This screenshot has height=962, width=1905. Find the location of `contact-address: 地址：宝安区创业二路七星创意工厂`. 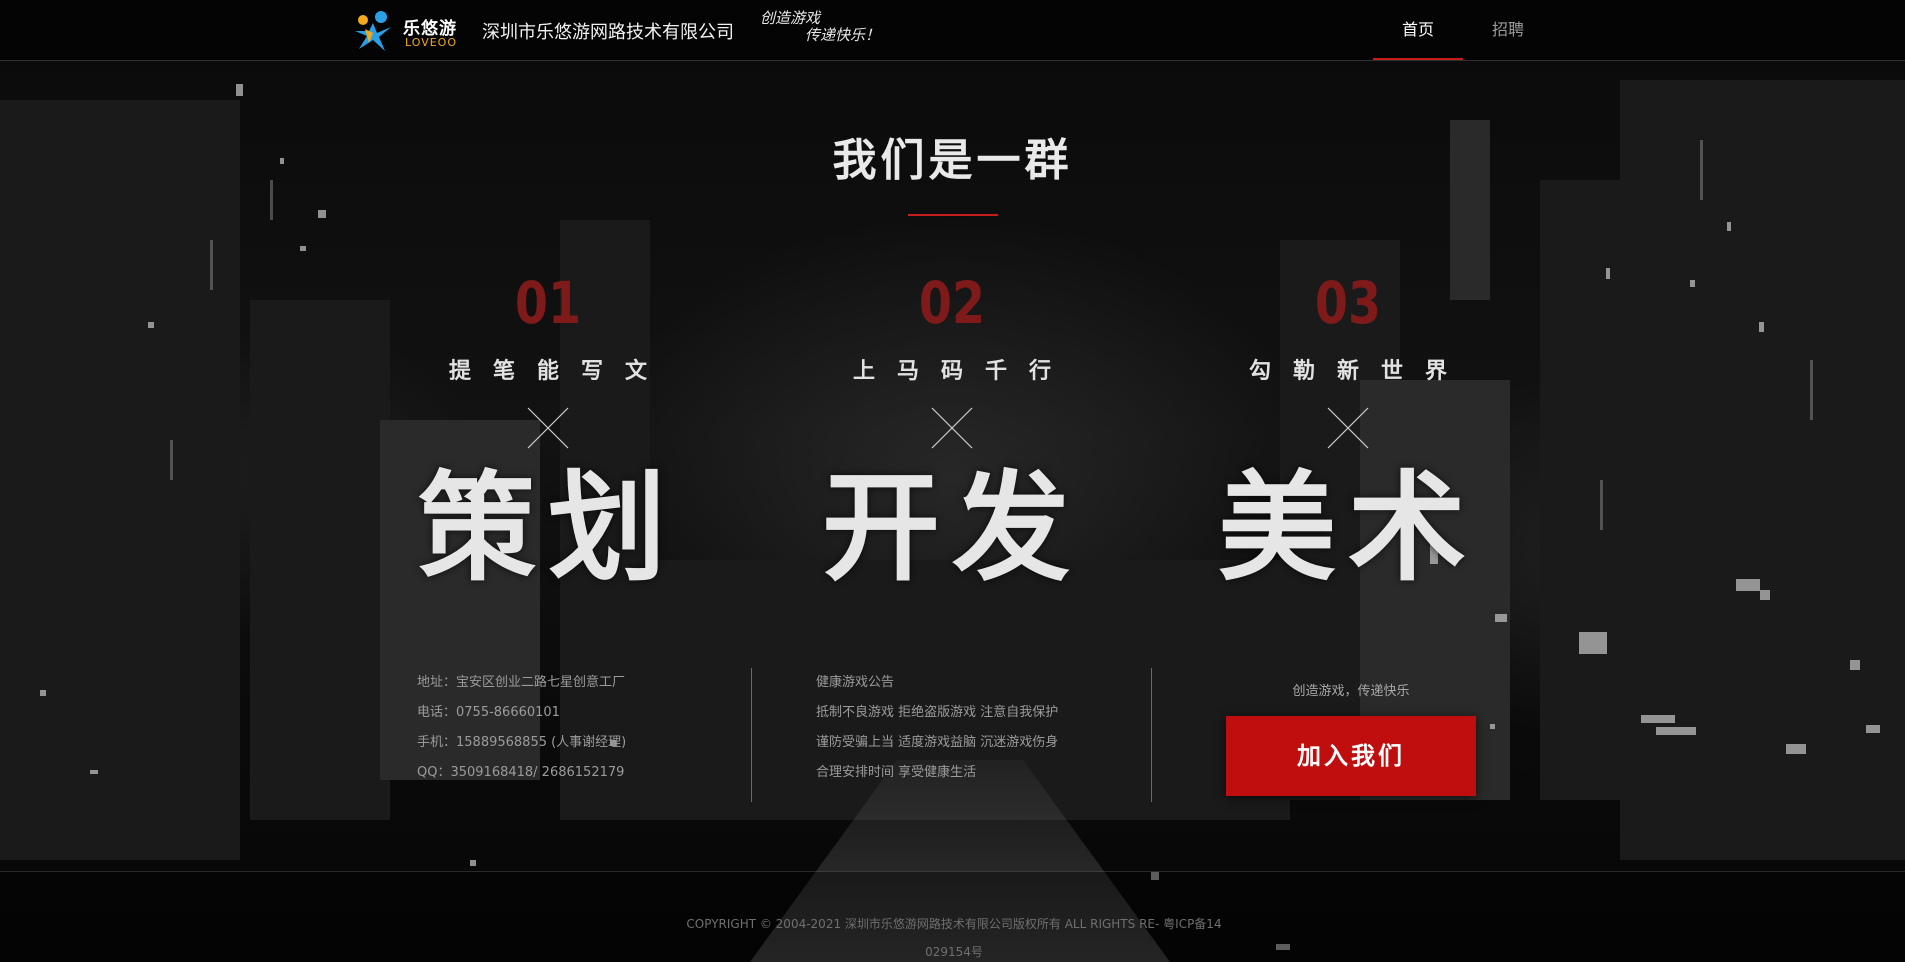

contact-address: 地址：宝安区创业二路七星创意工厂 is located at coordinates (521, 682).